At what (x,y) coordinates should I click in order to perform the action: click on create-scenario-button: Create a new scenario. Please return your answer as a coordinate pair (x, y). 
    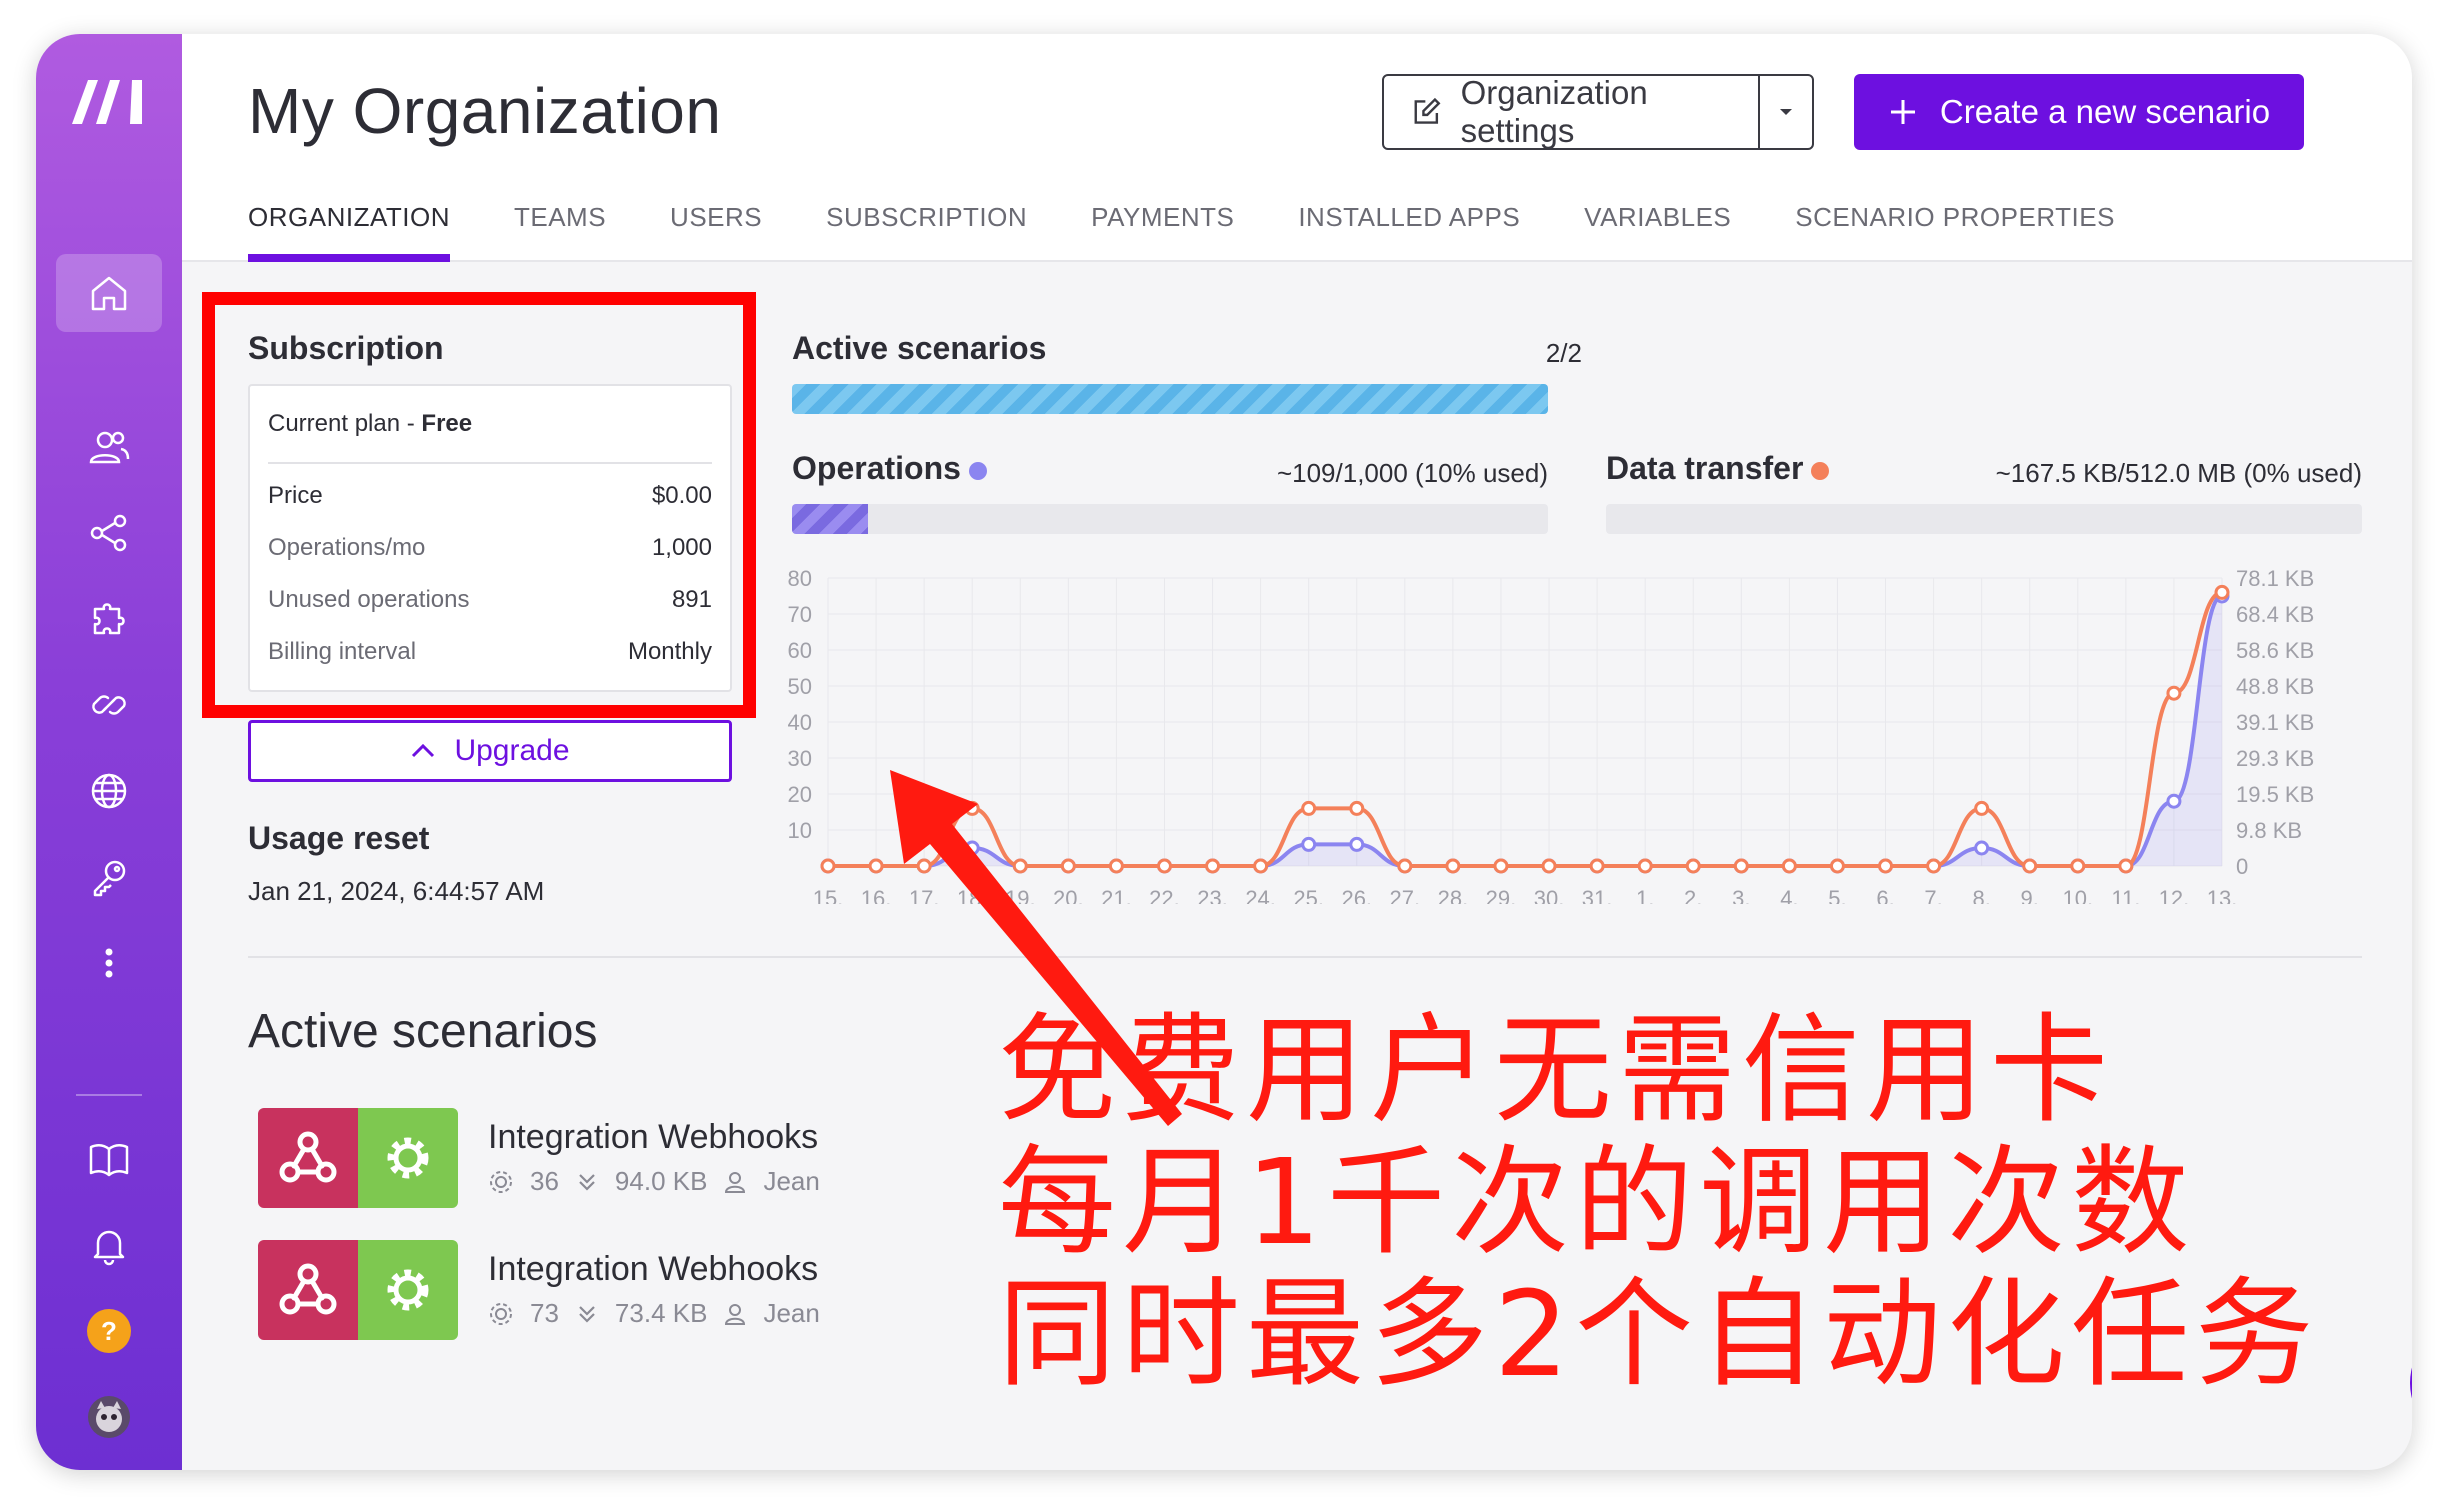
    Looking at the image, I should click on (2079, 112).